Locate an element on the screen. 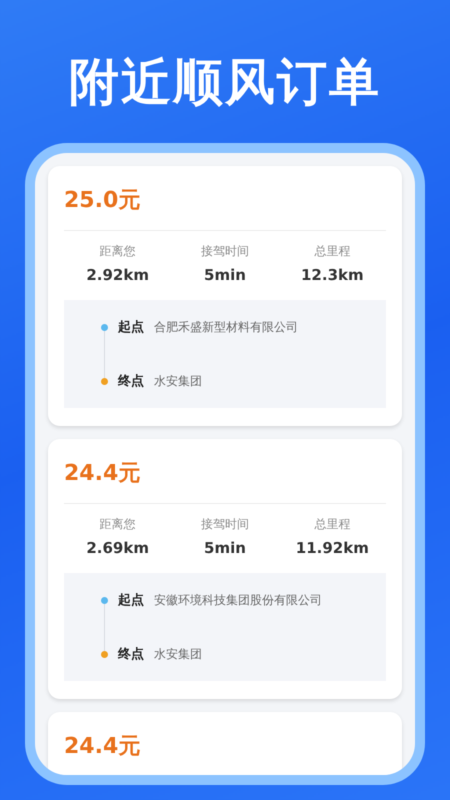 The image size is (450, 800). route-place: 合肥禾盛新型材料有限公司 is located at coordinates (226, 327).